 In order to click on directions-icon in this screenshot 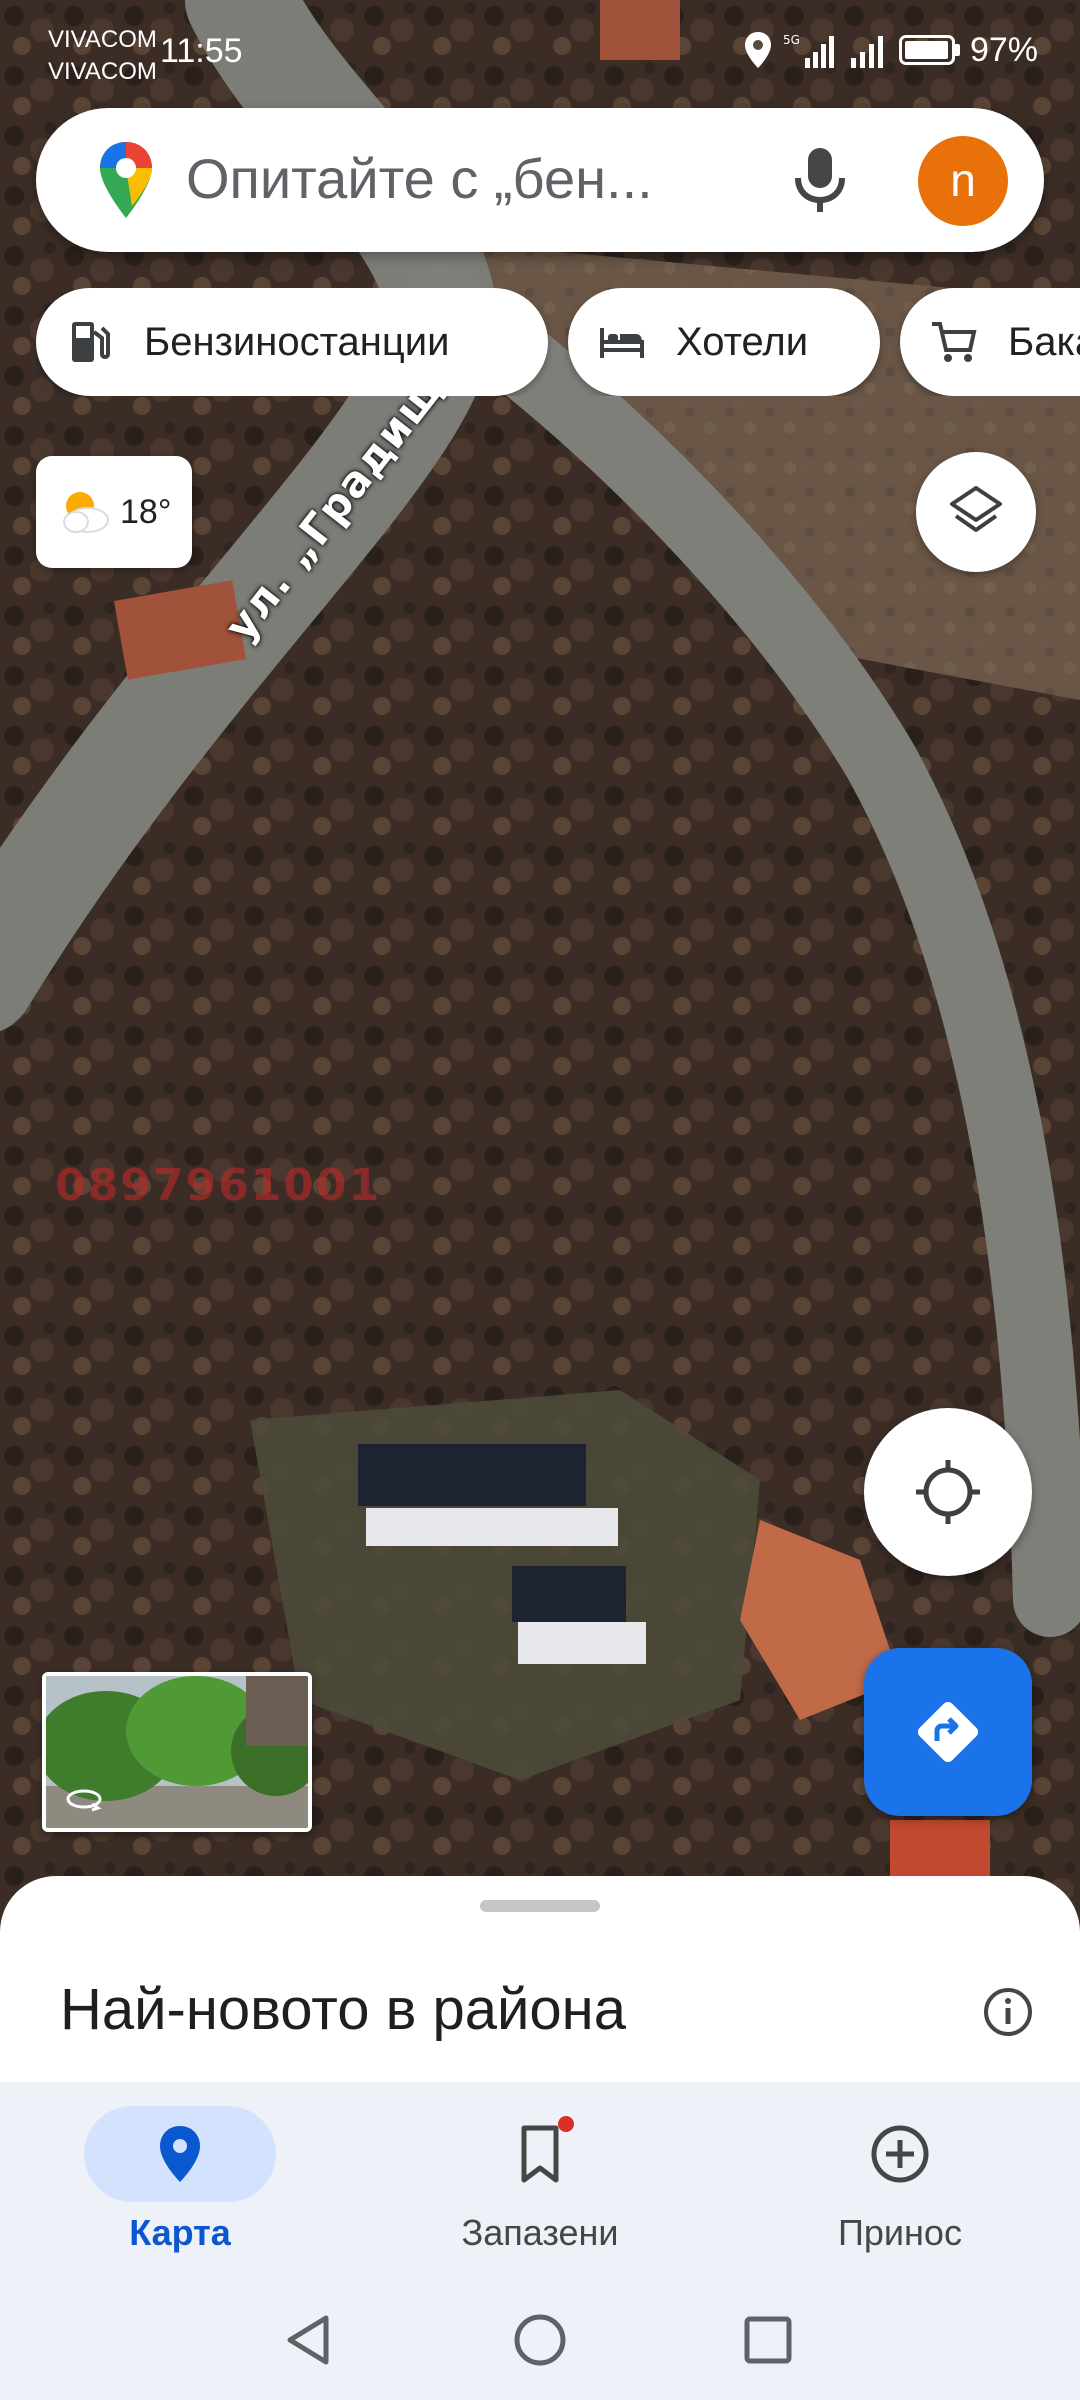, I will do `click(948, 1732)`.